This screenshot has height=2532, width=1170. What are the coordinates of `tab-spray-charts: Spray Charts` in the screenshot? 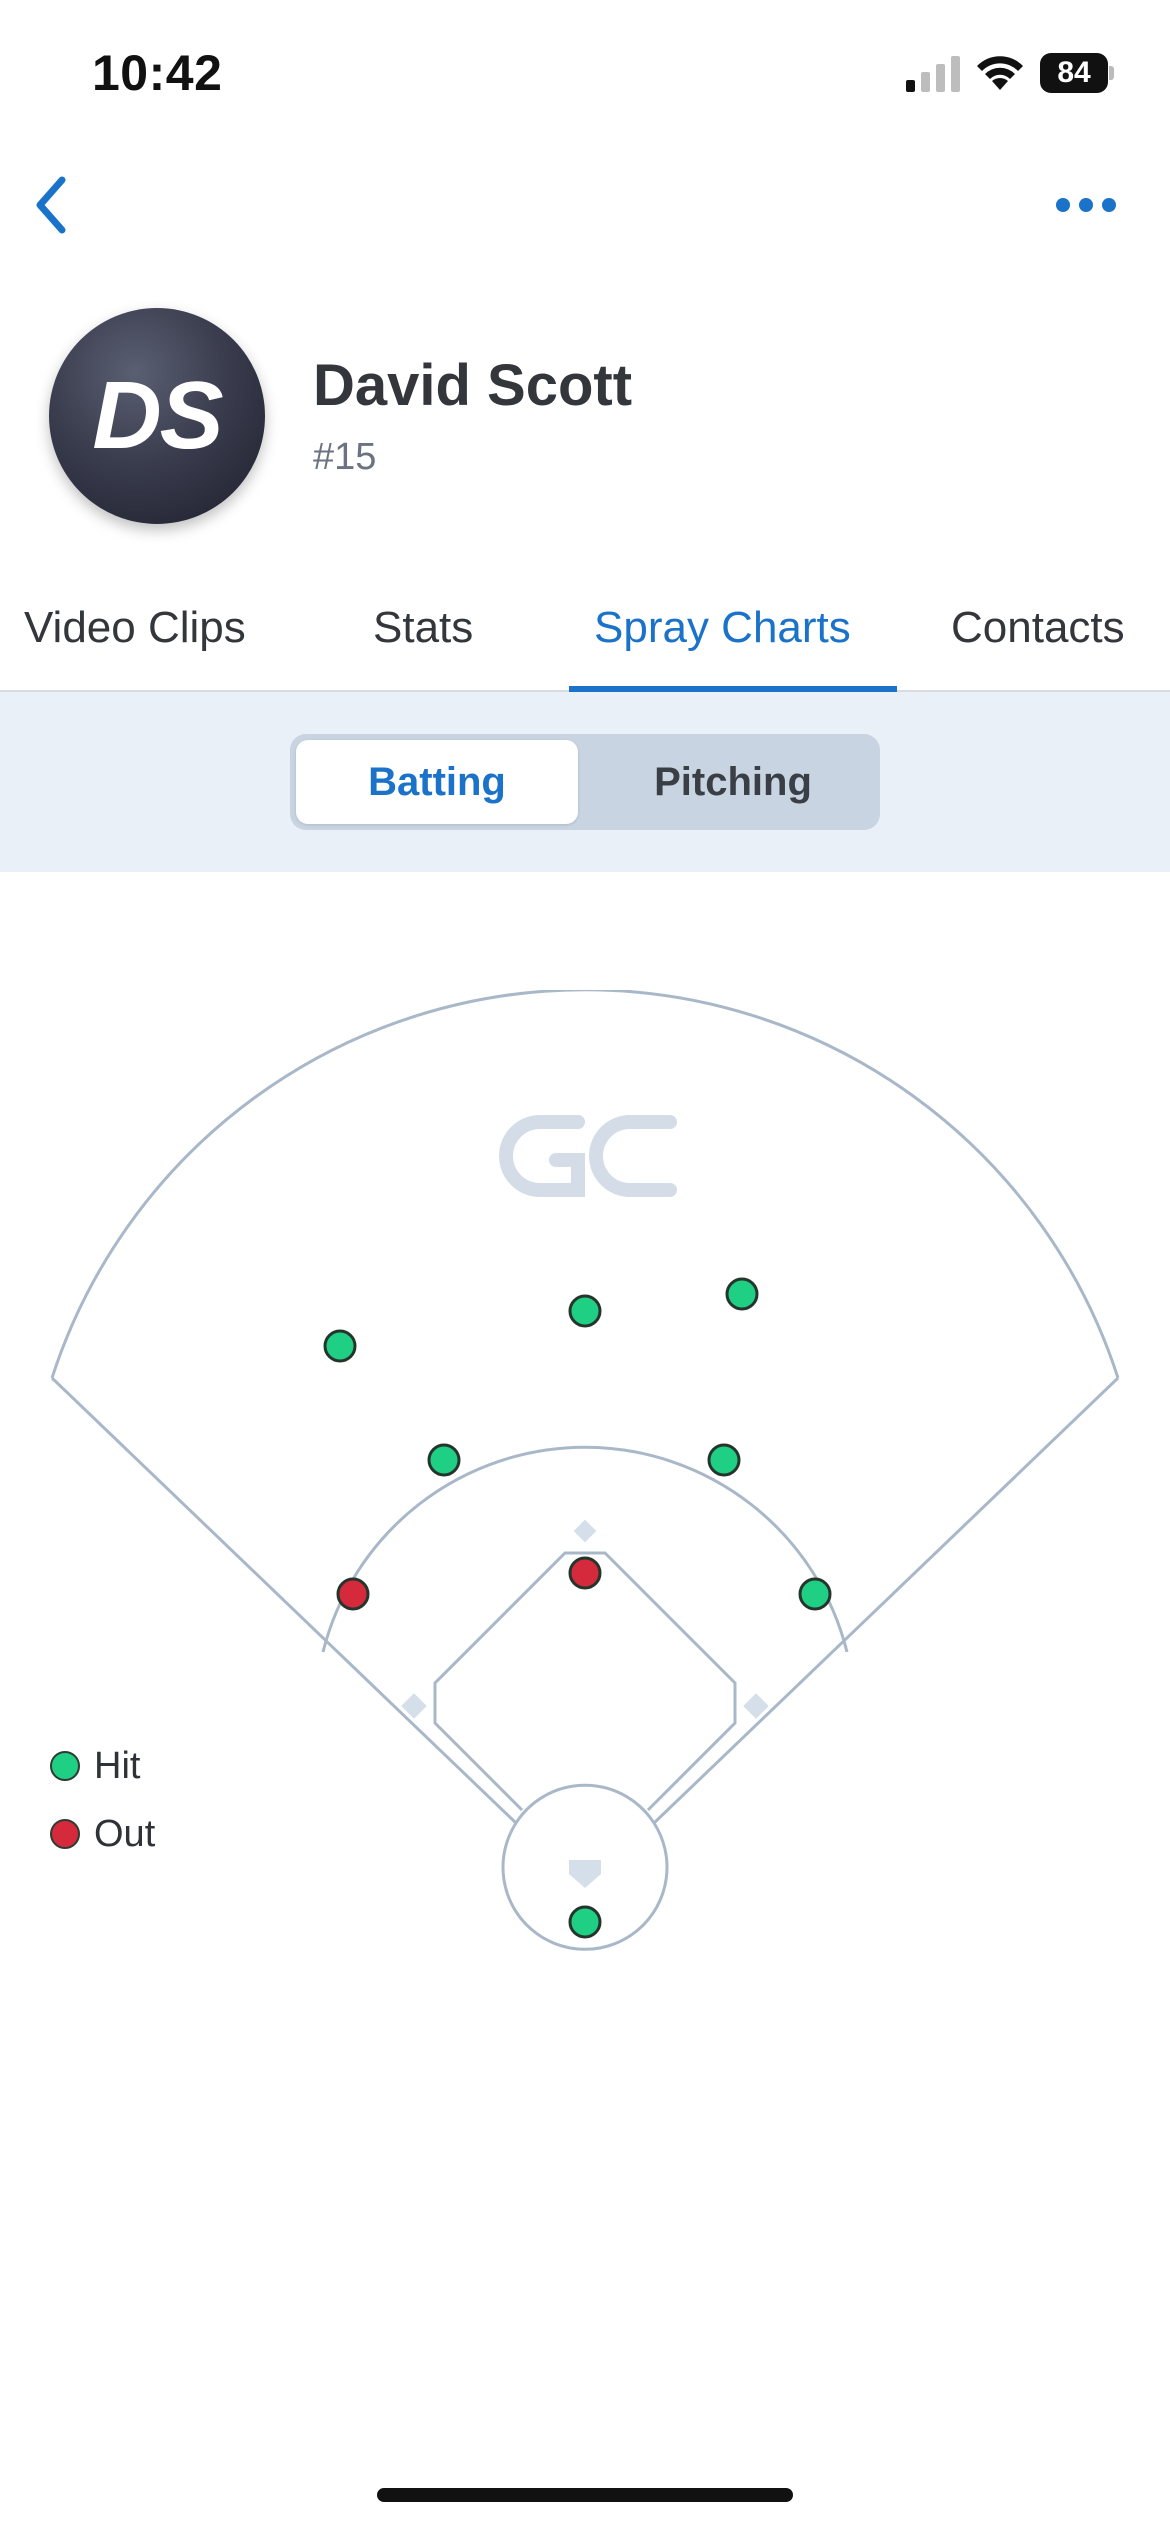 It's located at (722, 641).